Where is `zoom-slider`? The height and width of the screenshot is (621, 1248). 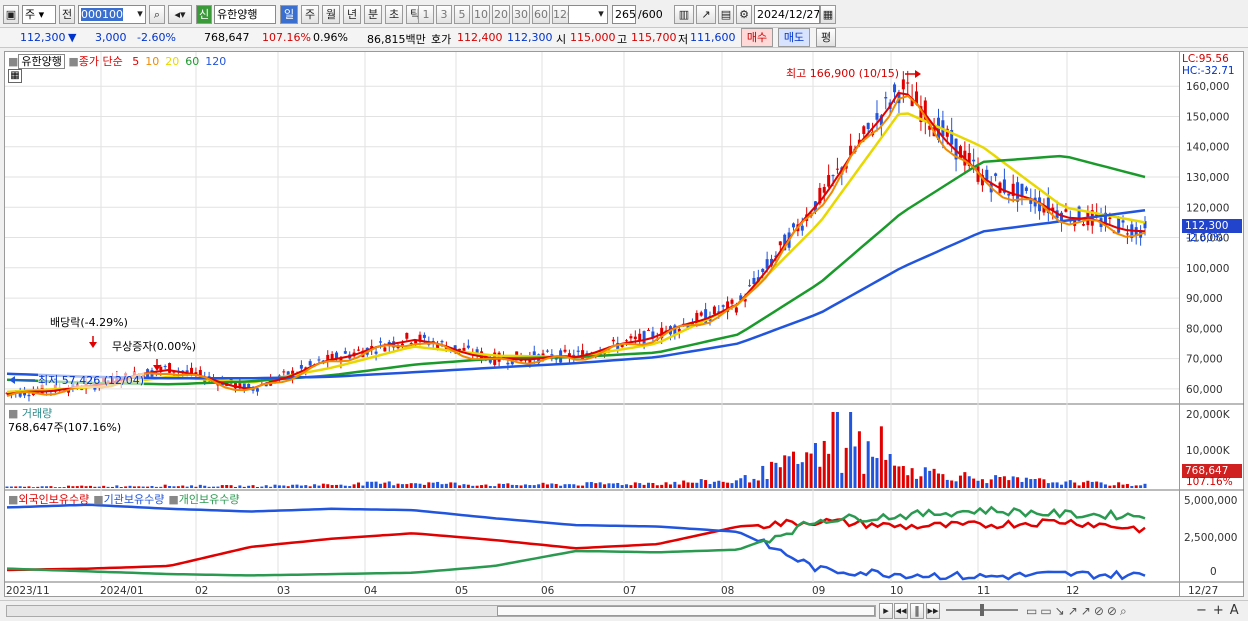
zoom-slider is located at coordinates (982, 610).